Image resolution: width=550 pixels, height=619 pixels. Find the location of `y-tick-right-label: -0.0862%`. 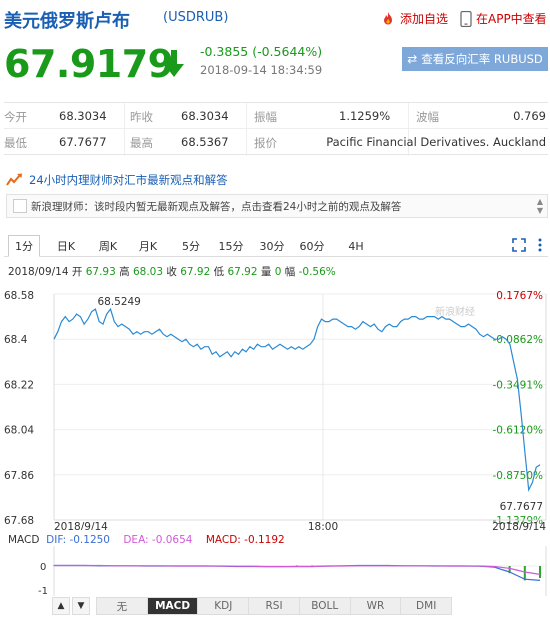

y-tick-right-label: -0.0862% is located at coordinates (517, 340).